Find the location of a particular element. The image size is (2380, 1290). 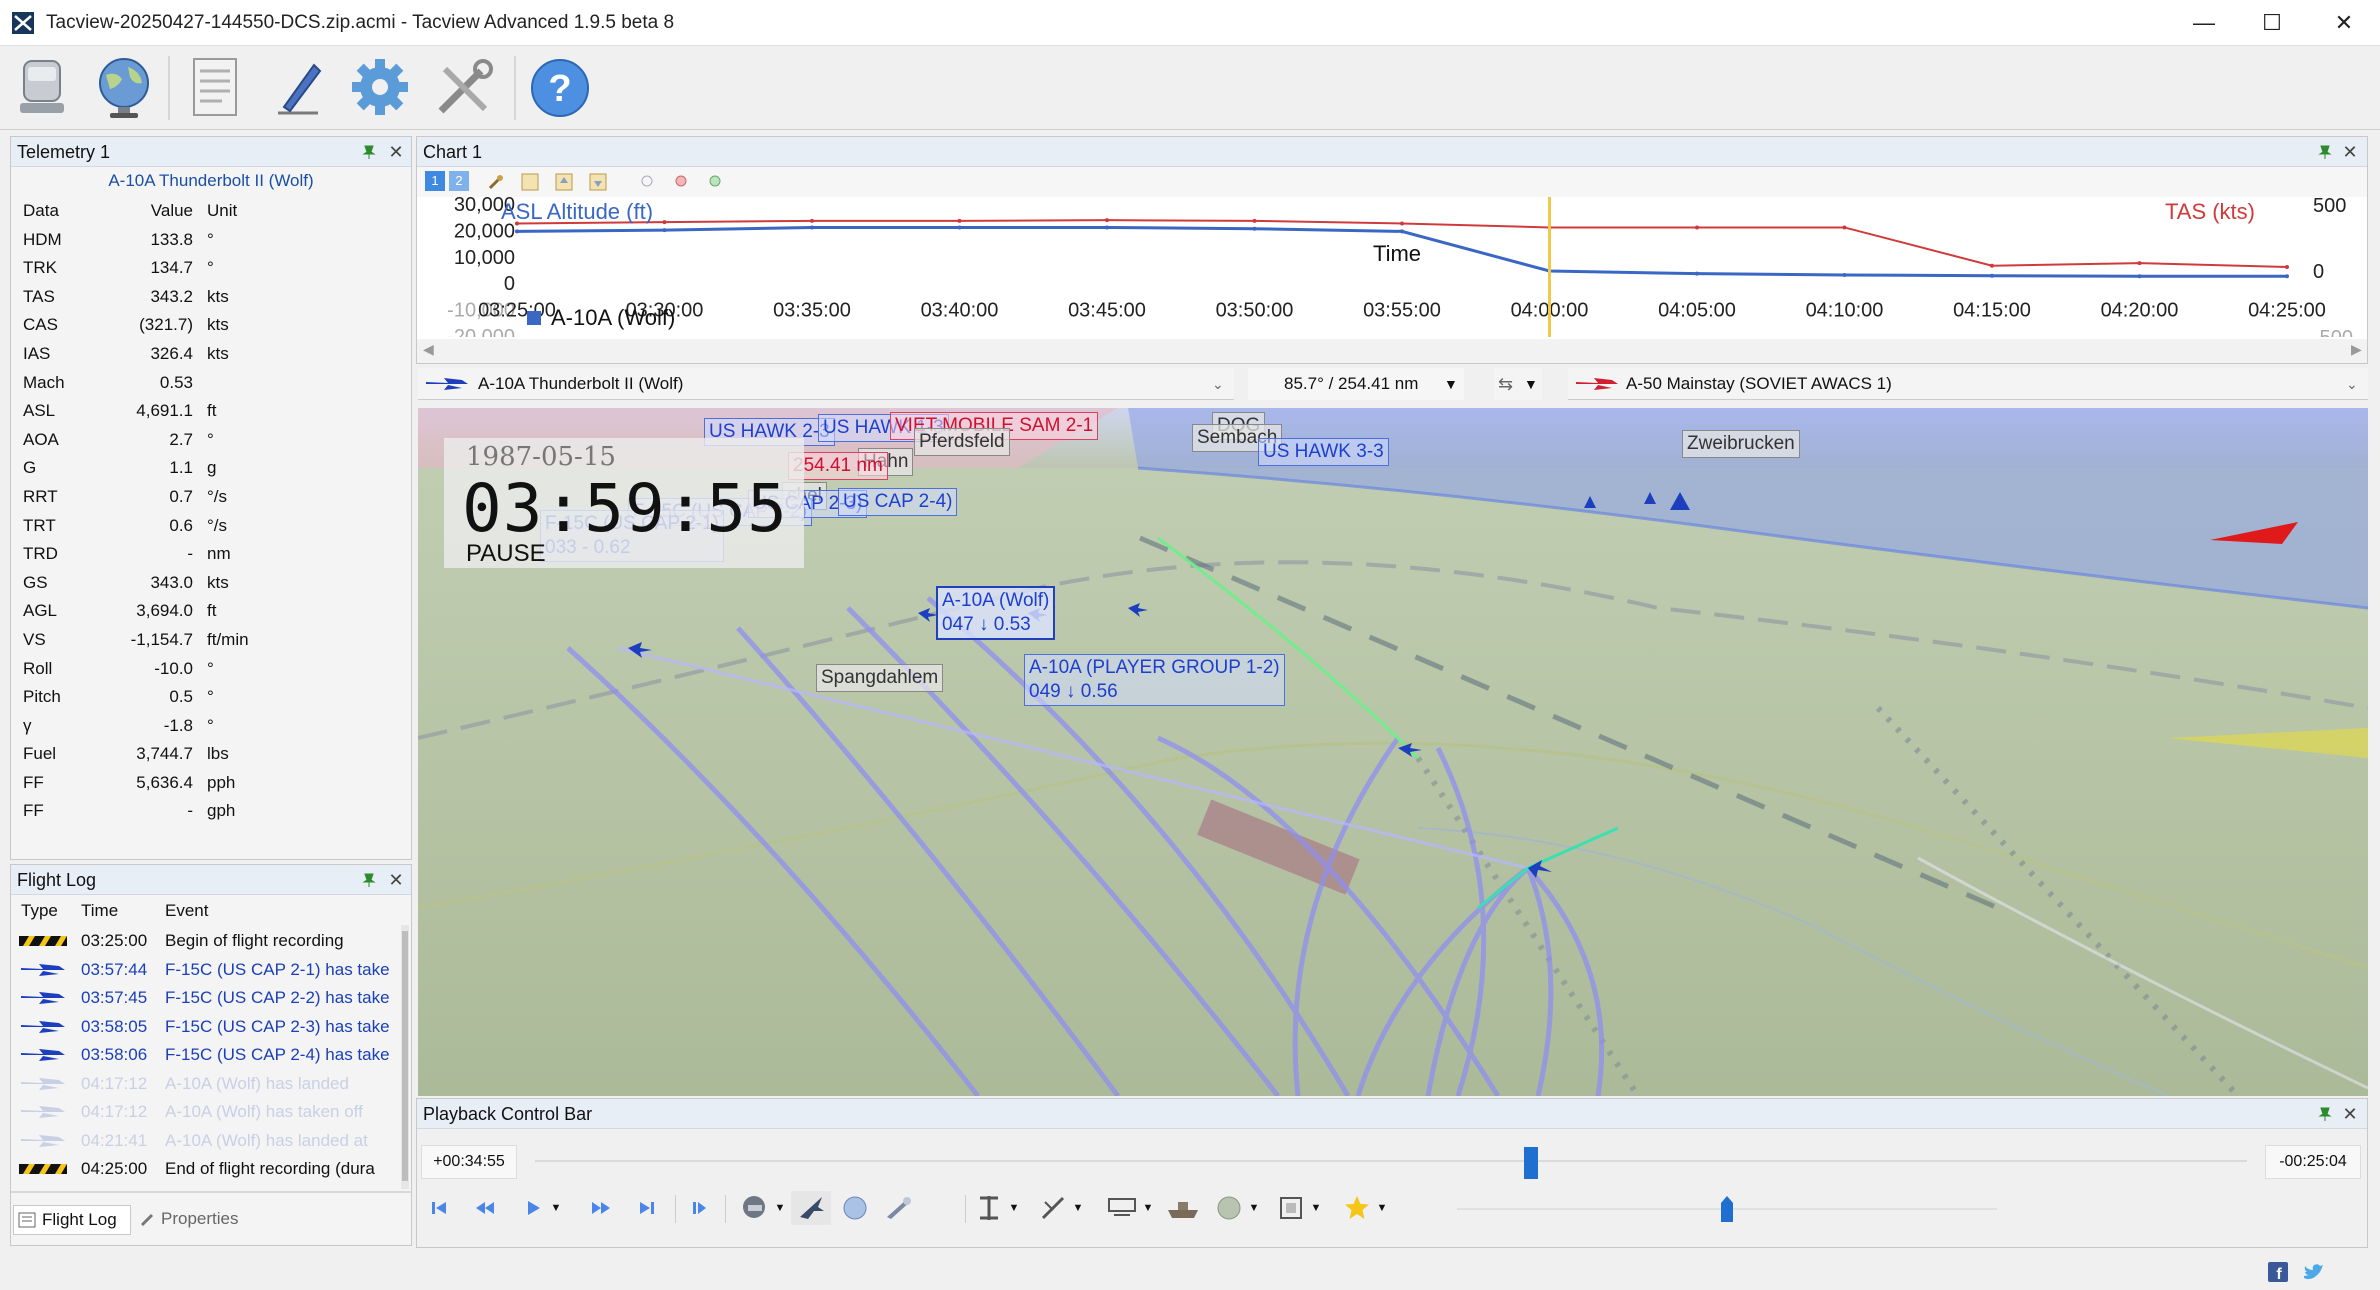

flight-log-row: 04:17:12 A-10A (Wolf) has taken off is located at coordinates (207, 1112).